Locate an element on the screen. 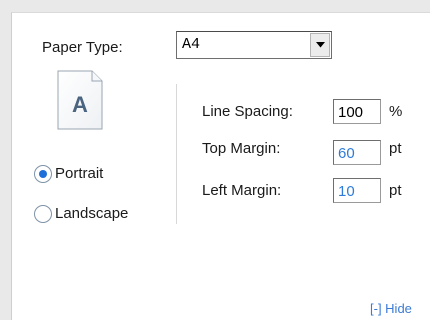  paper-type-value: A4 is located at coordinates (191, 44).